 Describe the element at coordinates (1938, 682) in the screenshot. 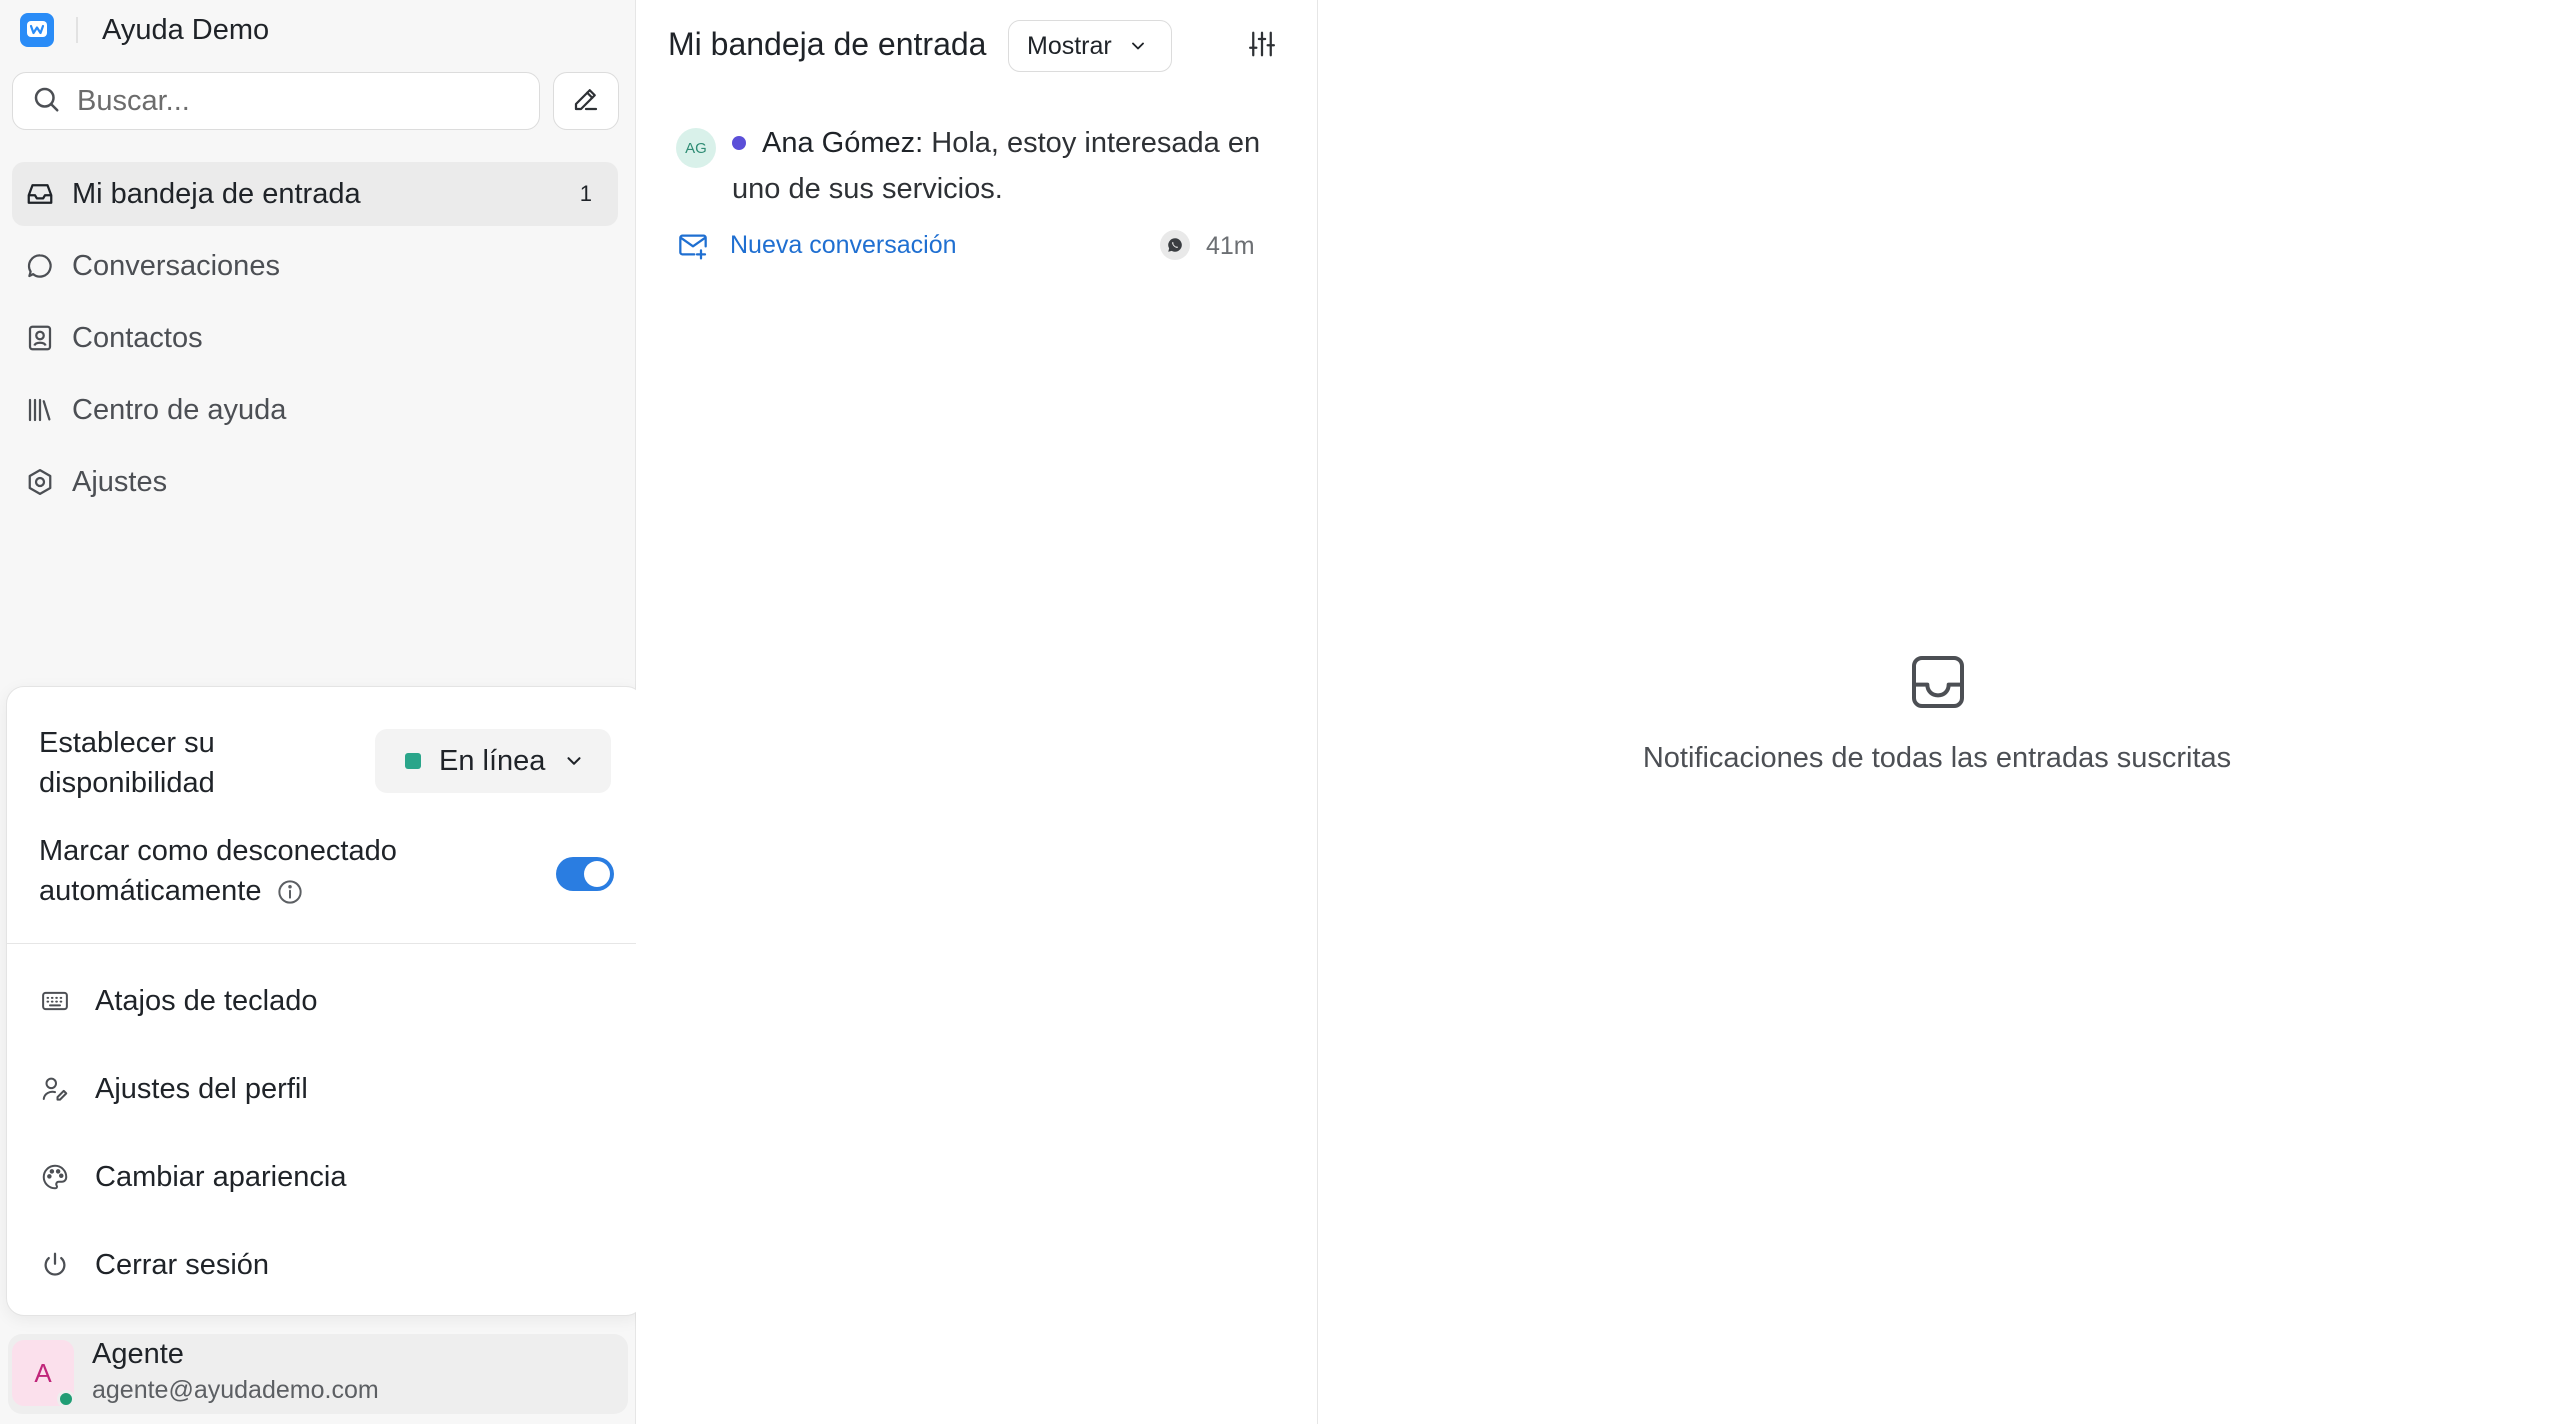

I see `inbox-tray-icon` at that location.